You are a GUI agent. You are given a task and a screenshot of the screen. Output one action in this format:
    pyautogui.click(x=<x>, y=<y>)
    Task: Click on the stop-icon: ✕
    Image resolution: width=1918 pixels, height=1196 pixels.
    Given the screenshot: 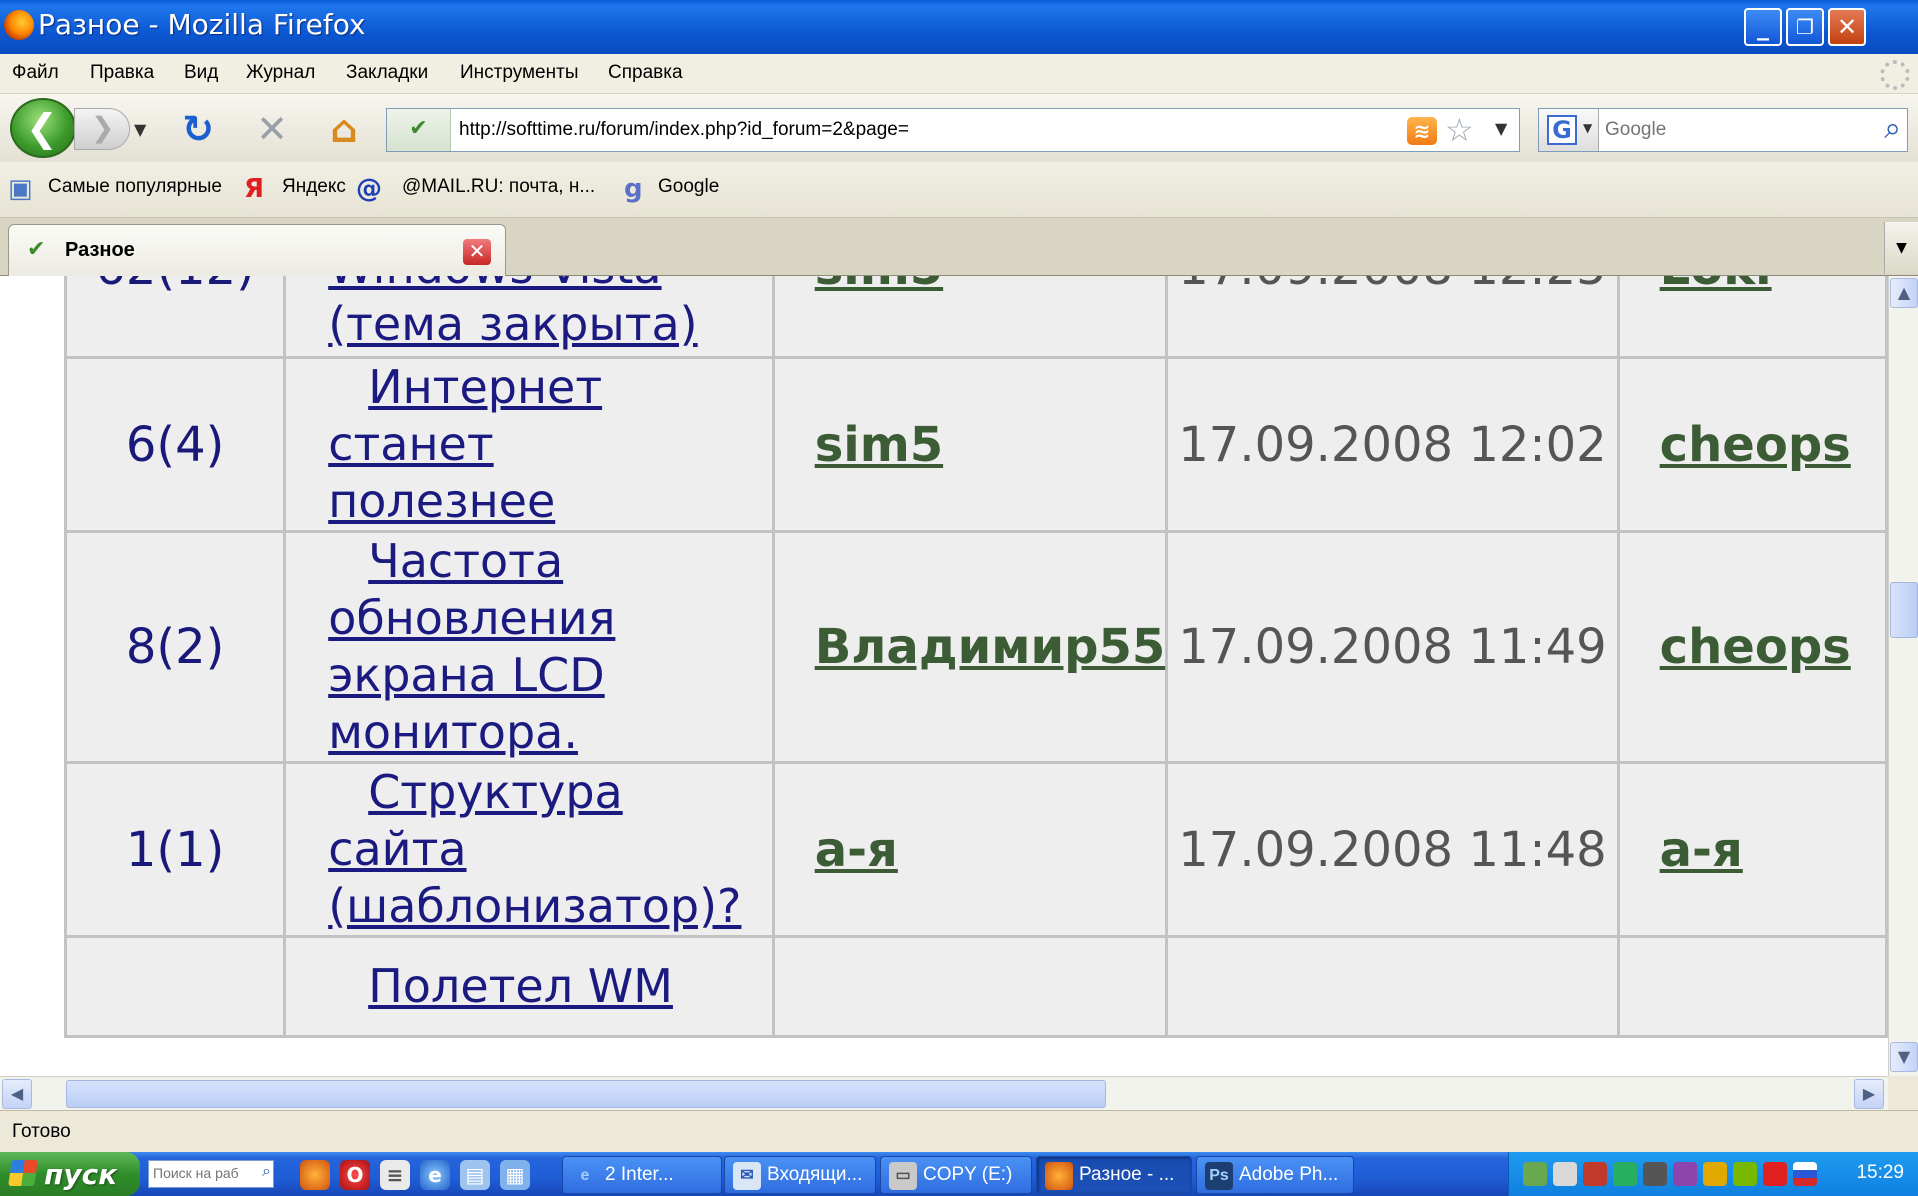 What is the action you would take?
    pyautogui.click(x=272, y=129)
    